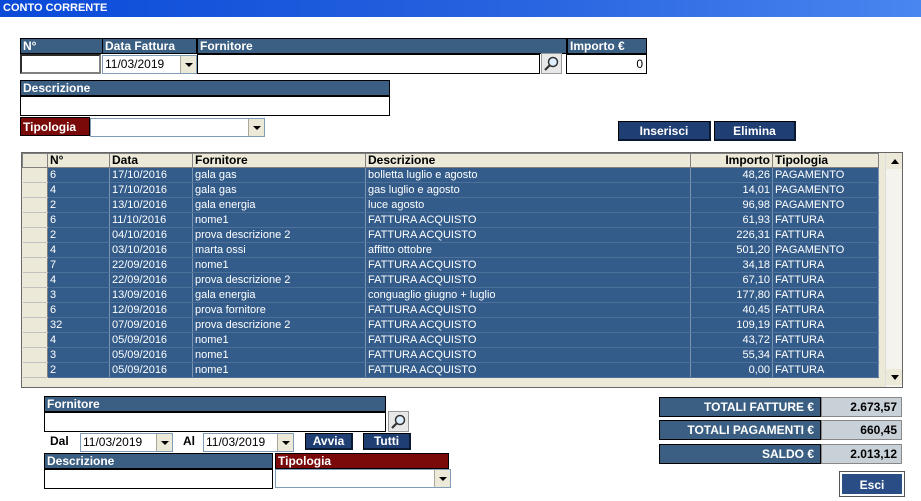 This screenshot has width=921, height=501. I want to click on scroll-track, so click(894, 269).